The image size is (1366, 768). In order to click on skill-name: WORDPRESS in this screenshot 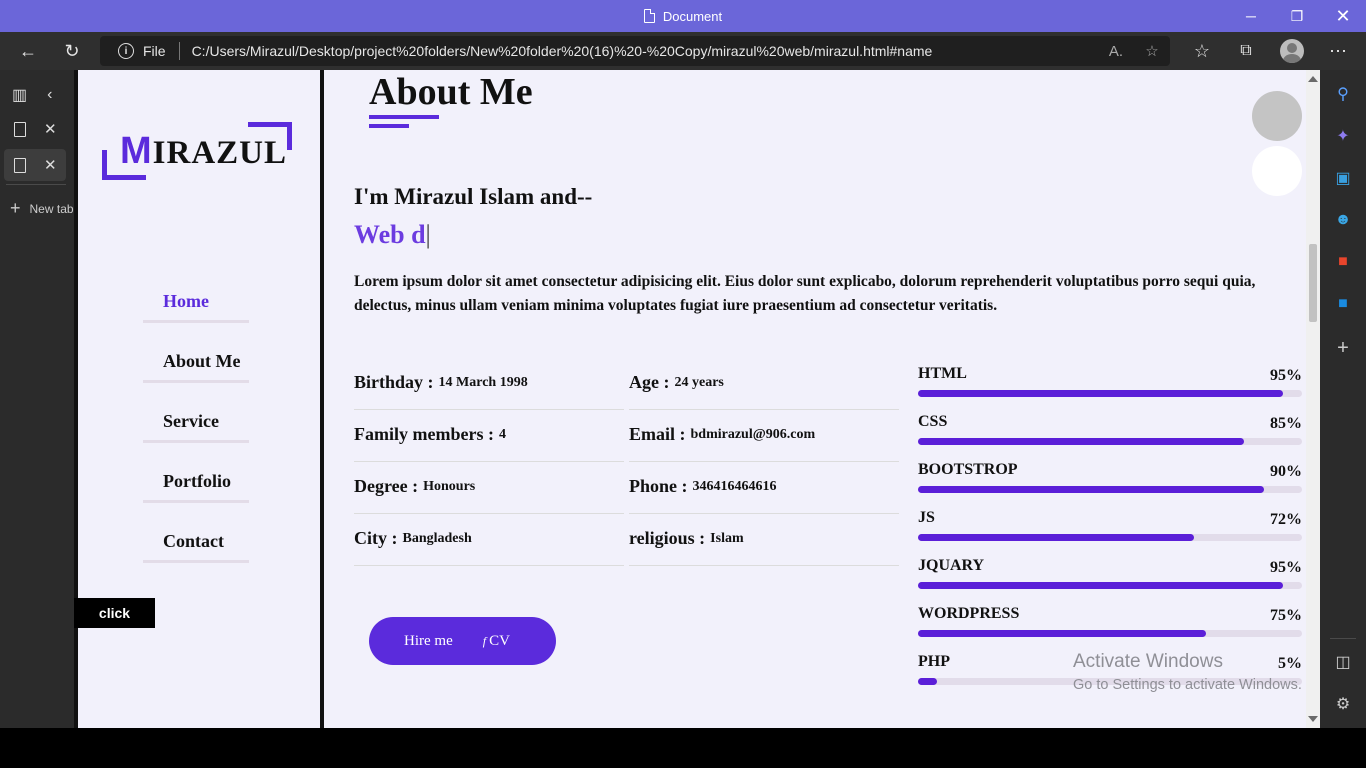, I will do `click(969, 613)`.